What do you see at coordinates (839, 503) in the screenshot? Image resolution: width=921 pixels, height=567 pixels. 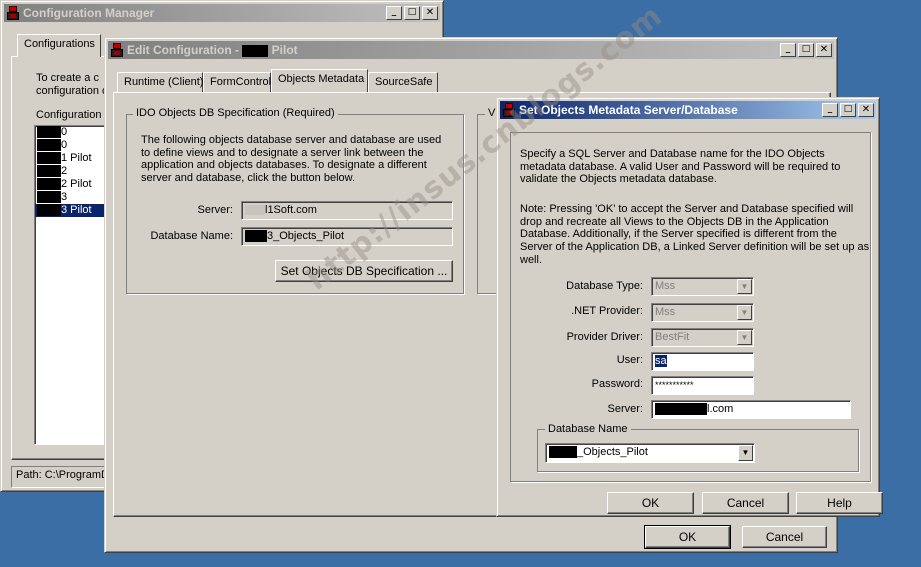 I see `help-button: Help` at bounding box center [839, 503].